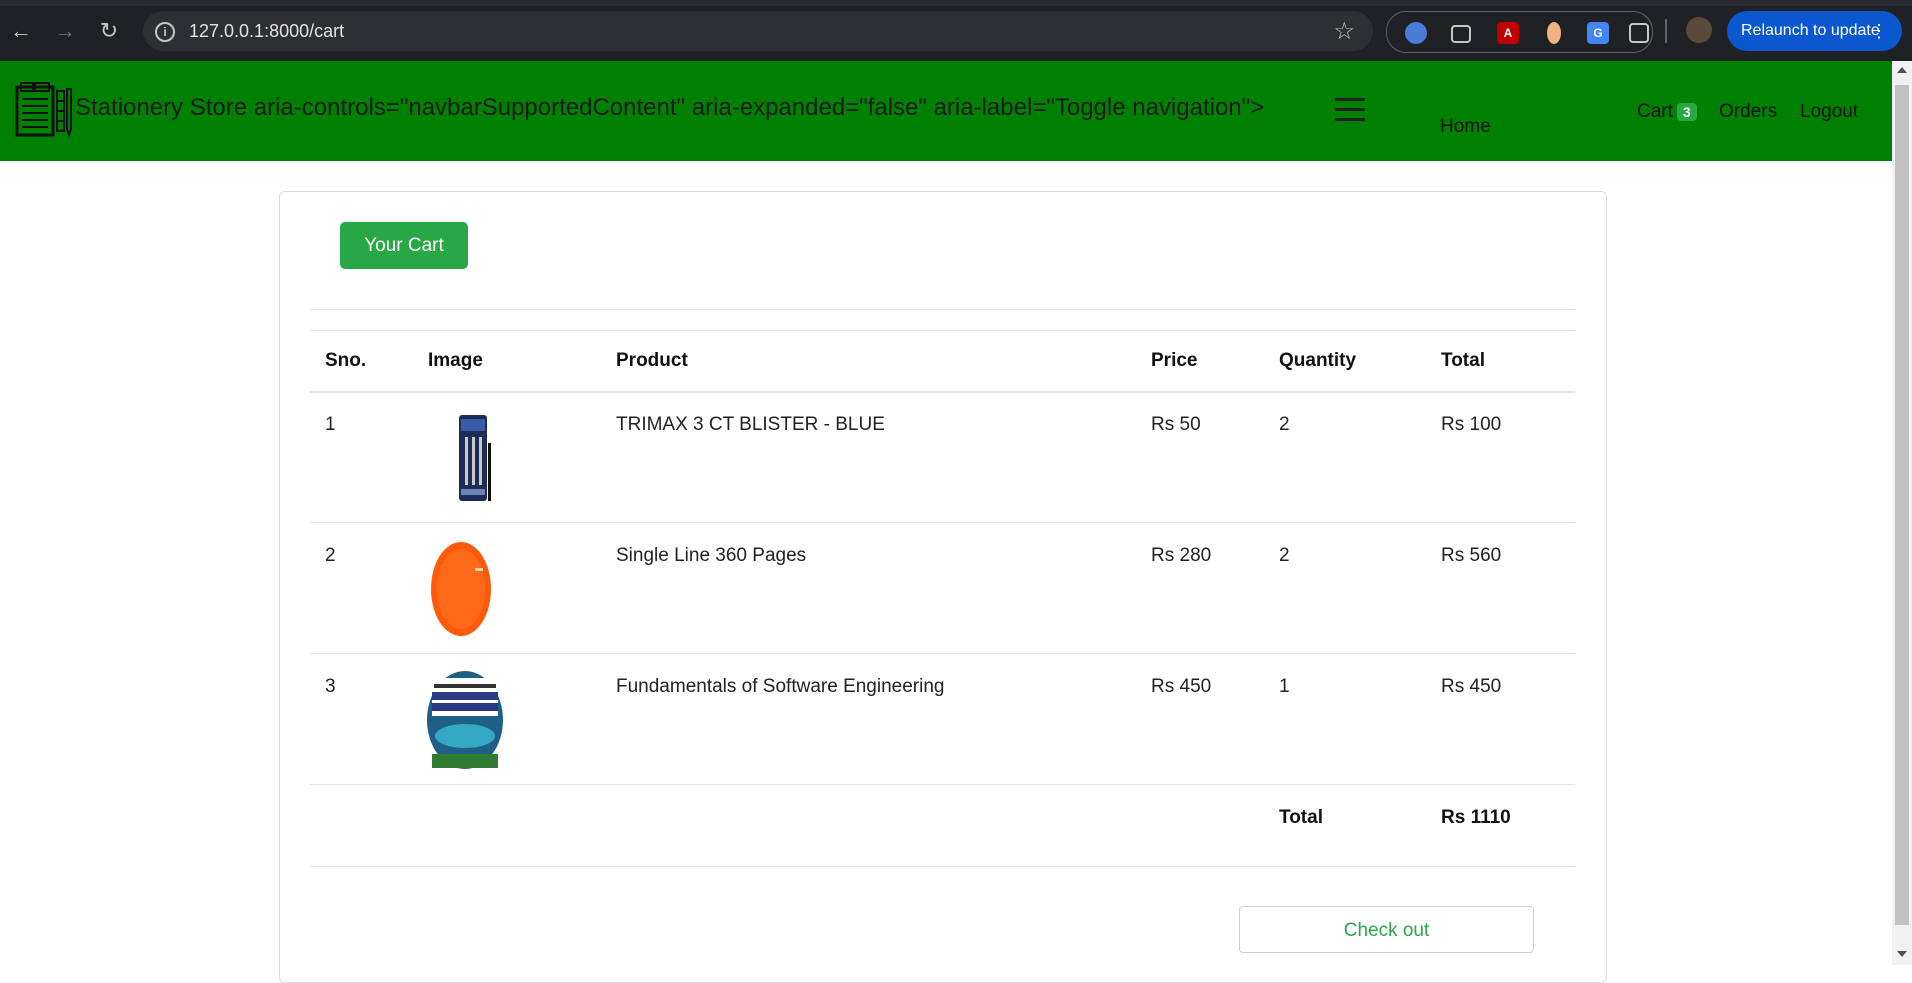 Image resolution: width=1912 pixels, height=983 pixels. What do you see at coordinates (942, 392) in the screenshot?
I see `header-divider` at bounding box center [942, 392].